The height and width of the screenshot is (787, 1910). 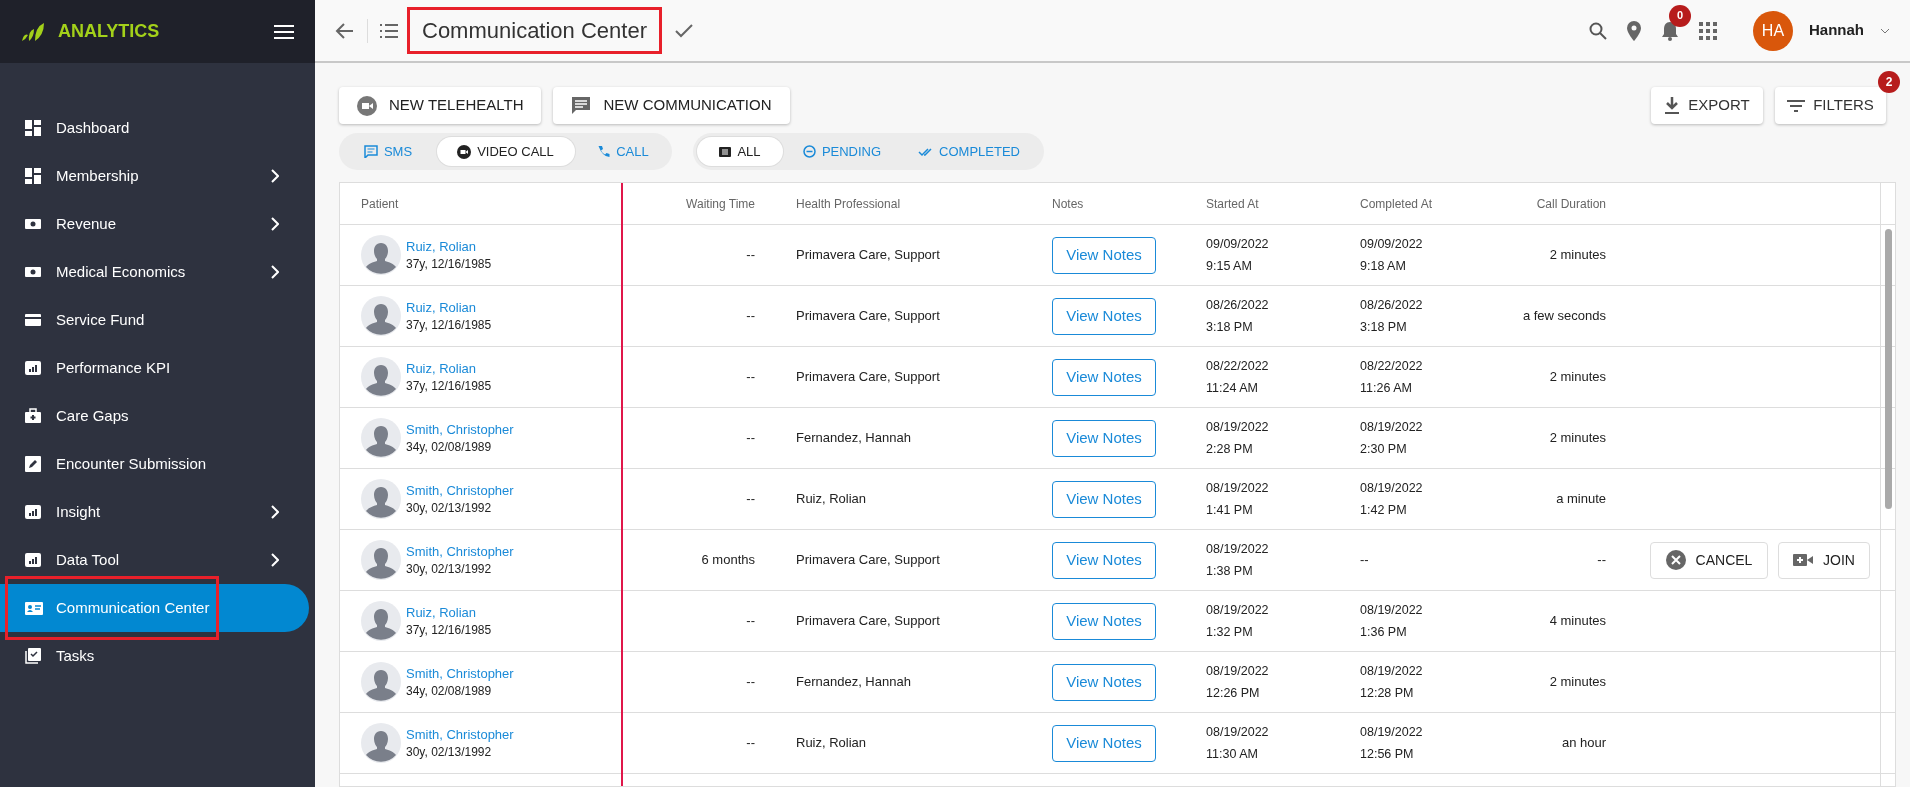 I want to click on new-telehealth-button: NEW TELEHEALTH, so click(x=440, y=105).